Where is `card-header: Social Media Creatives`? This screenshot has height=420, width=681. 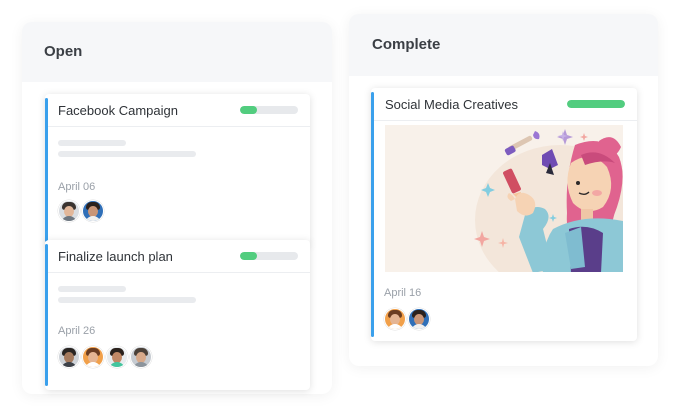
card-header: Social Media Creatives is located at coordinates (504, 104).